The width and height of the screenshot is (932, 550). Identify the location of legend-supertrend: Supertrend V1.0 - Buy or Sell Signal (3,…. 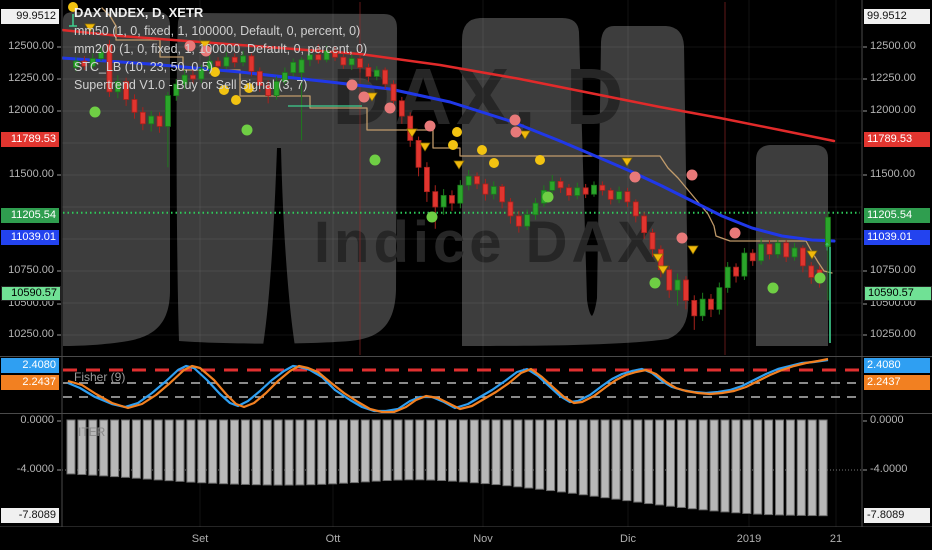
(220, 85).